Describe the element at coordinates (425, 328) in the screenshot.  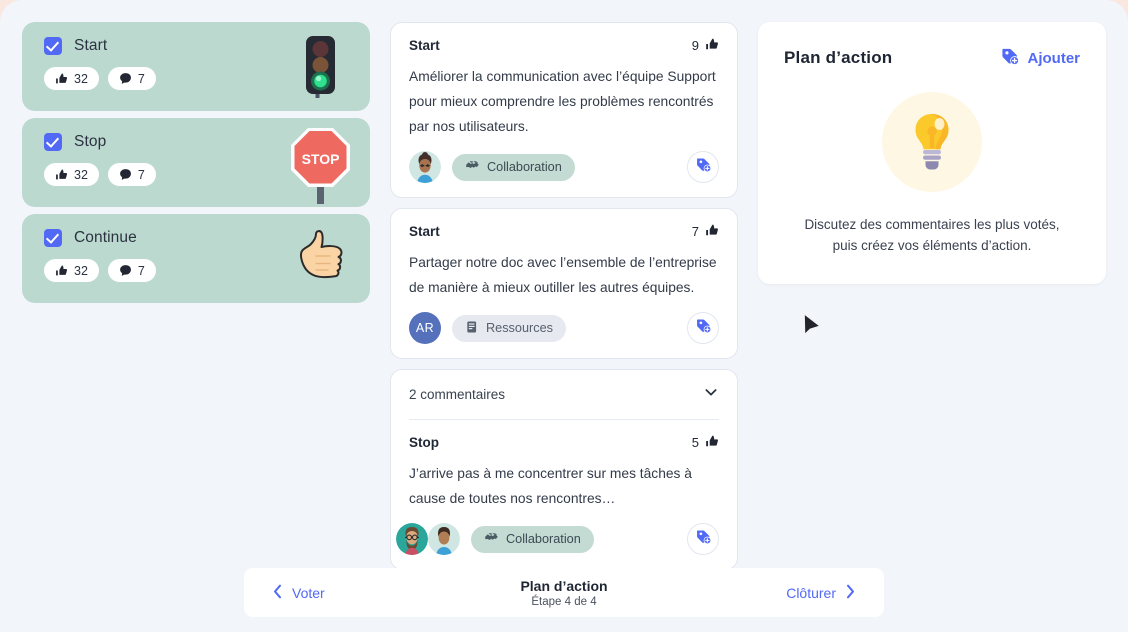
I see `avatar: AR` at that location.